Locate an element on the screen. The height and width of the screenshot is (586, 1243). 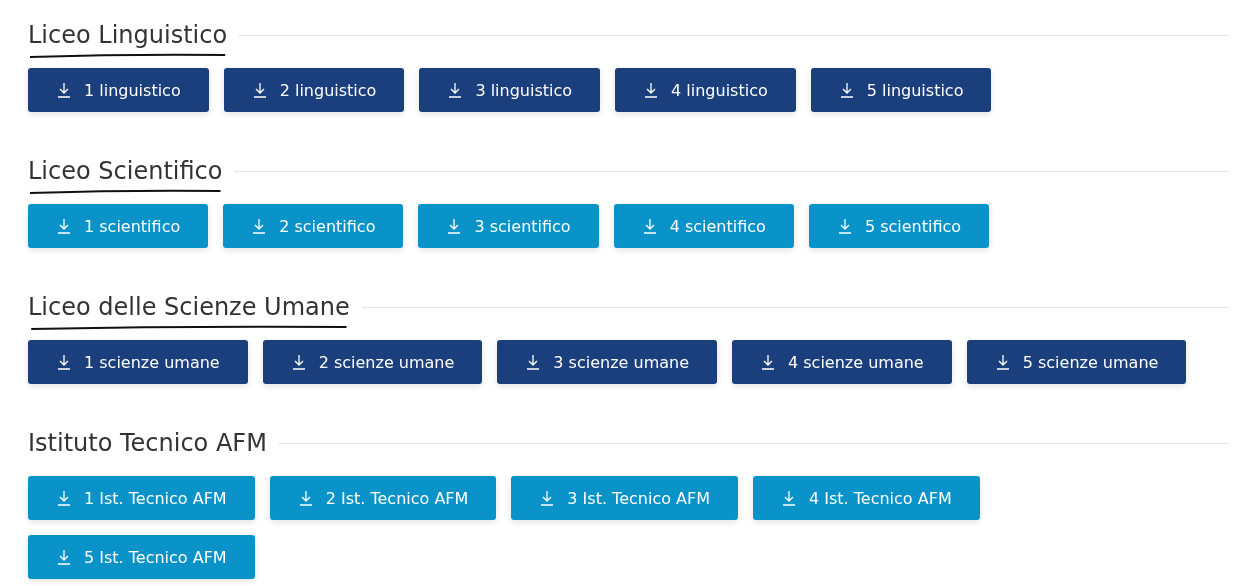
download-button: 1 scienze umane is located at coordinates (138, 362).